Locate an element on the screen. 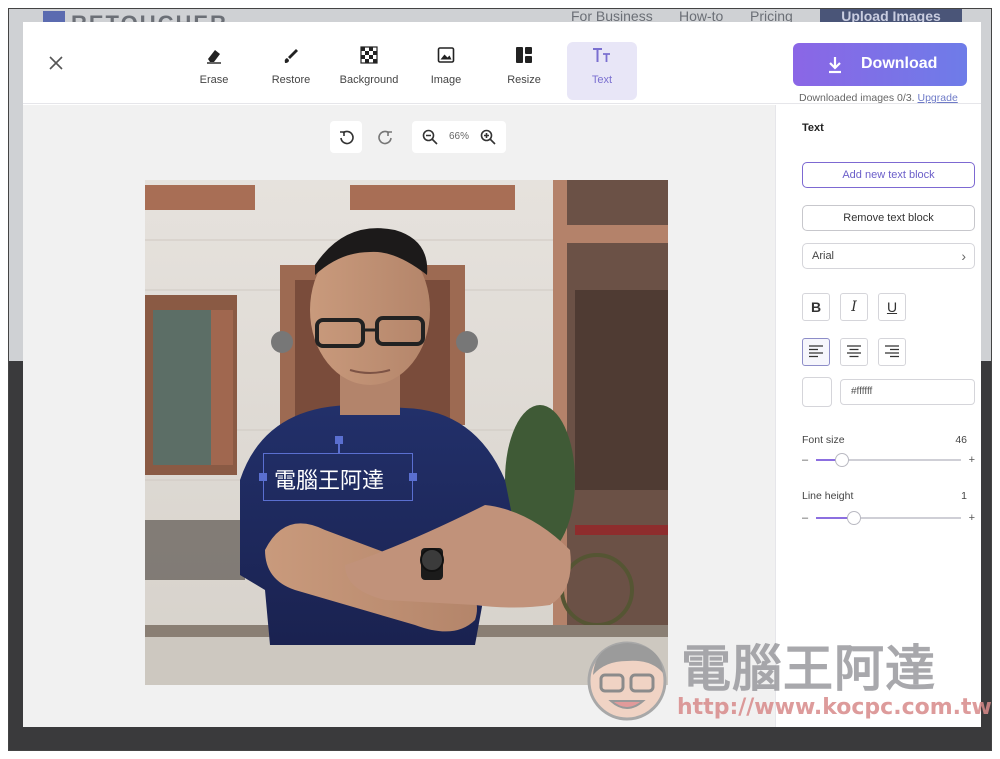 This screenshot has width=1000, height=759. remove-text-block-button: Remove text block is located at coordinates (888, 218).